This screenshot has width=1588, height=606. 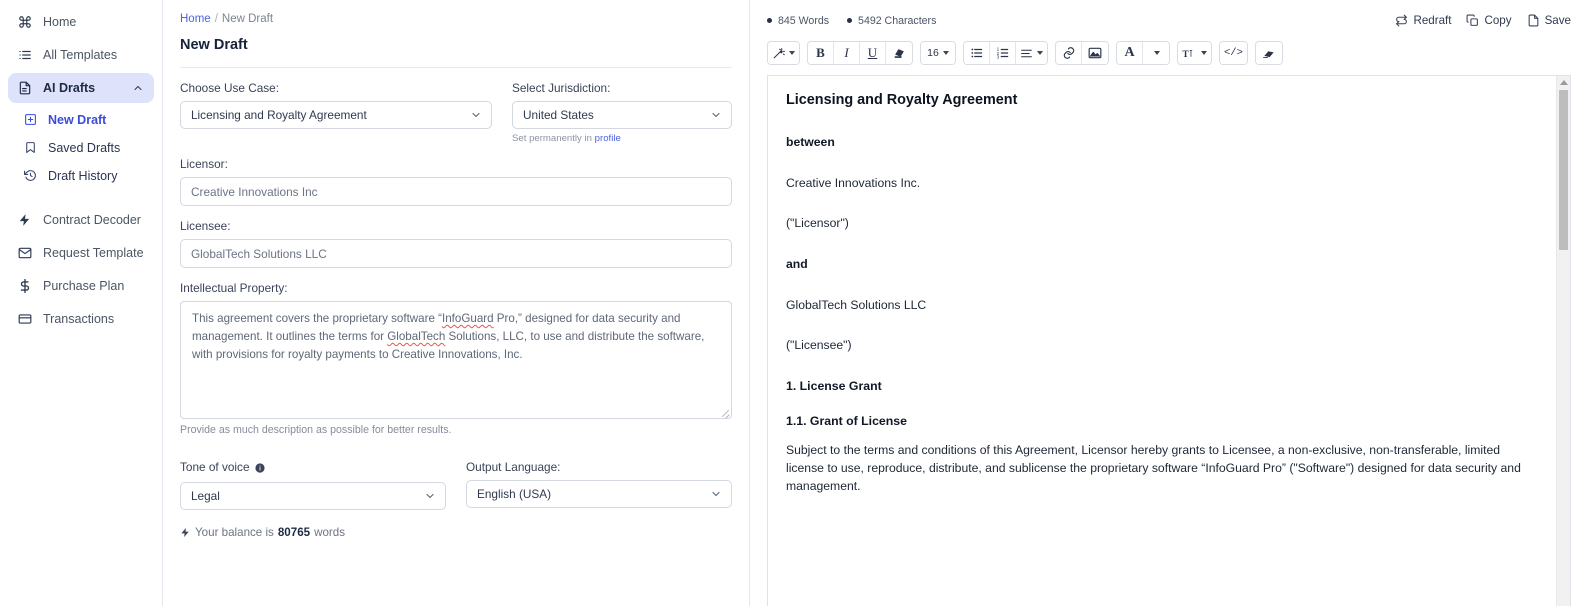 I want to click on redraft-label: Redraft, so click(x=1432, y=20).